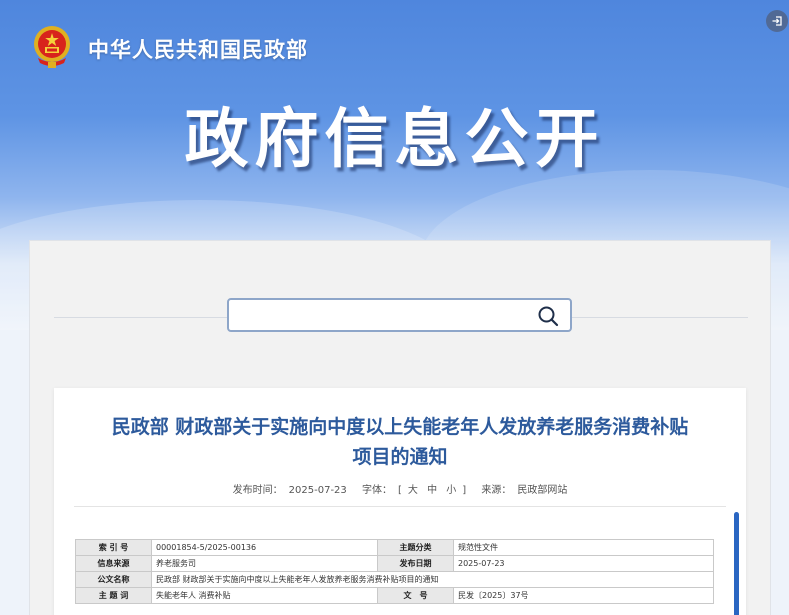 This screenshot has height=615, width=789. I want to click on document-title-line: 民政部 财政部关于实施向中度以上失能老年人发放养老服务消费补贴, so click(400, 427).